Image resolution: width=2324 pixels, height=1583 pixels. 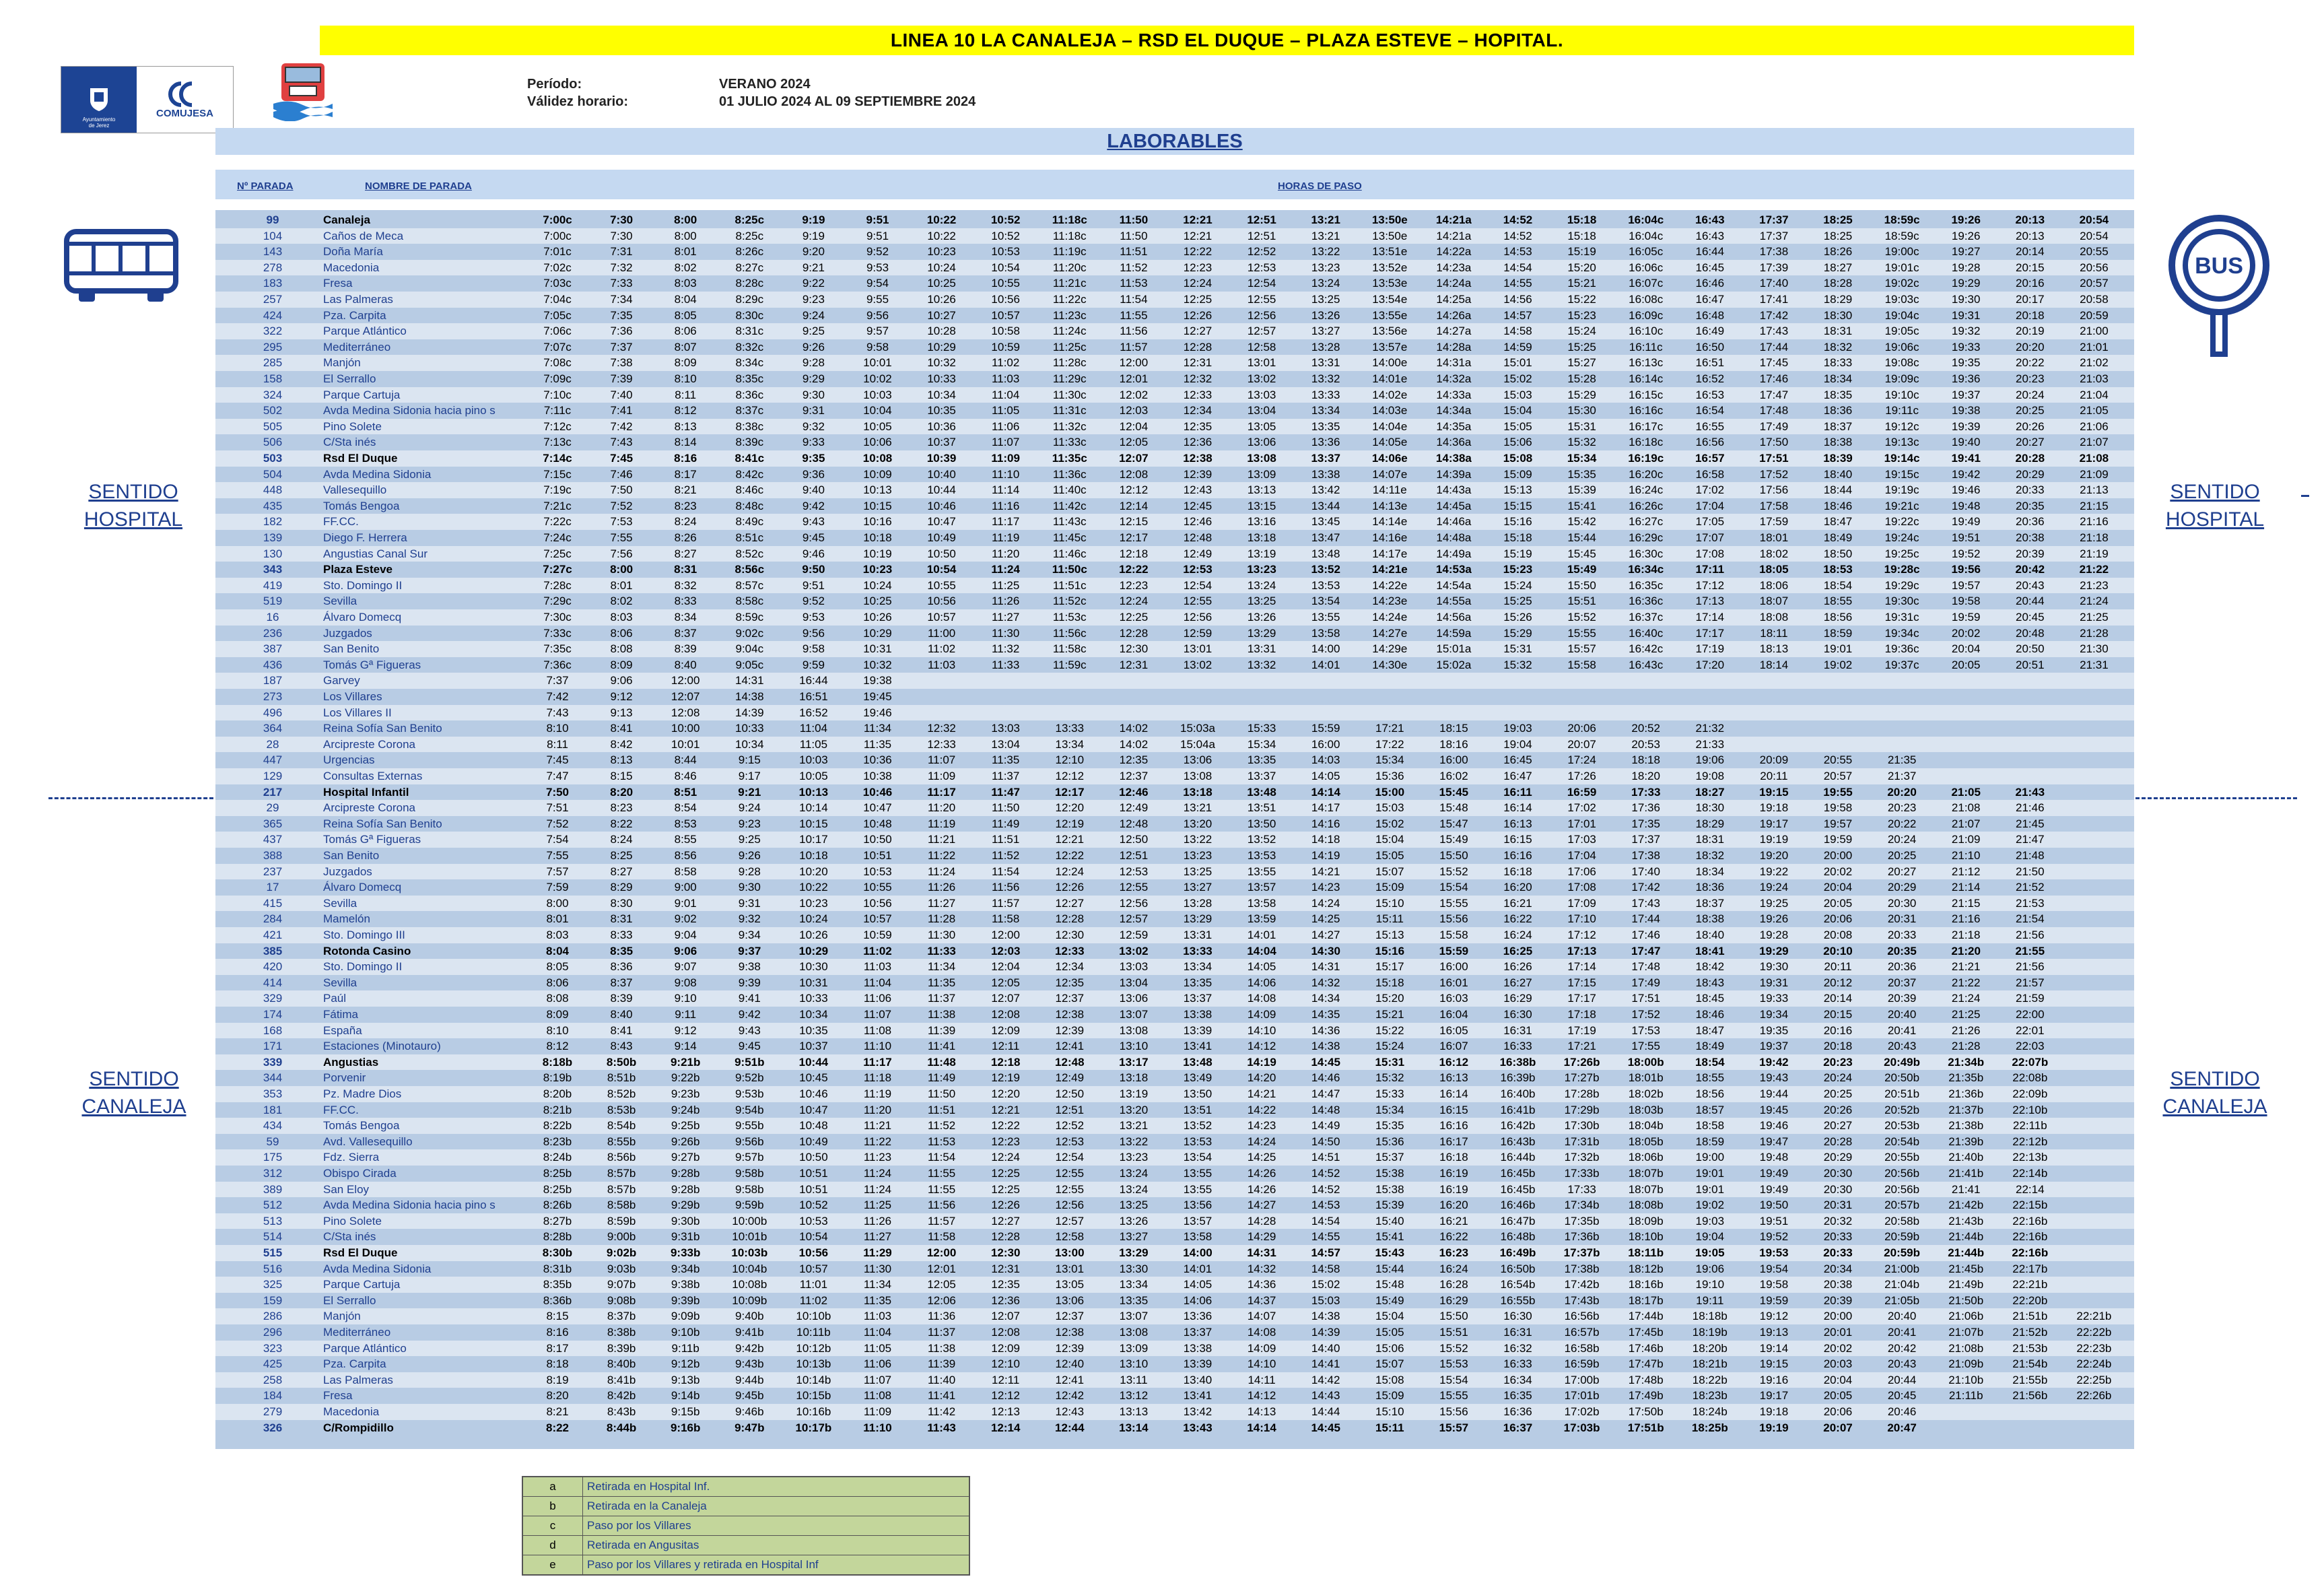 What do you see at coordinates (1646, 458) in the screenshot?
I see `pass-time: 16:19c` at bounding box center [1646, 458].